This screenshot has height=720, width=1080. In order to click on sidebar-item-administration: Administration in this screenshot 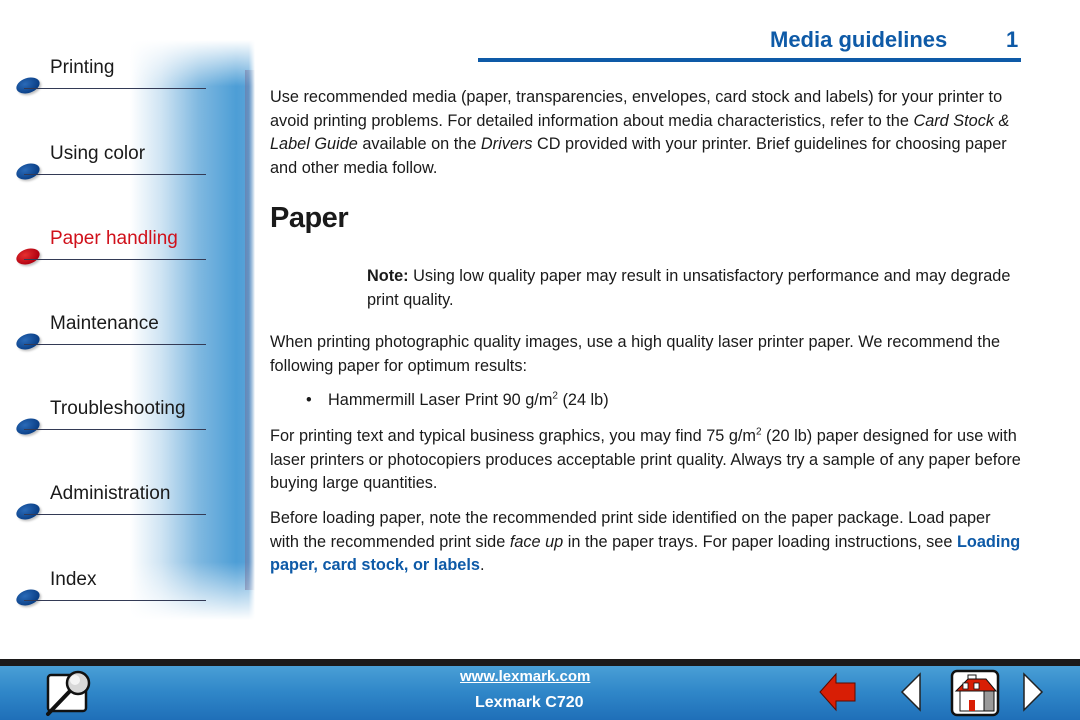, I will do `click(110, 503)`.